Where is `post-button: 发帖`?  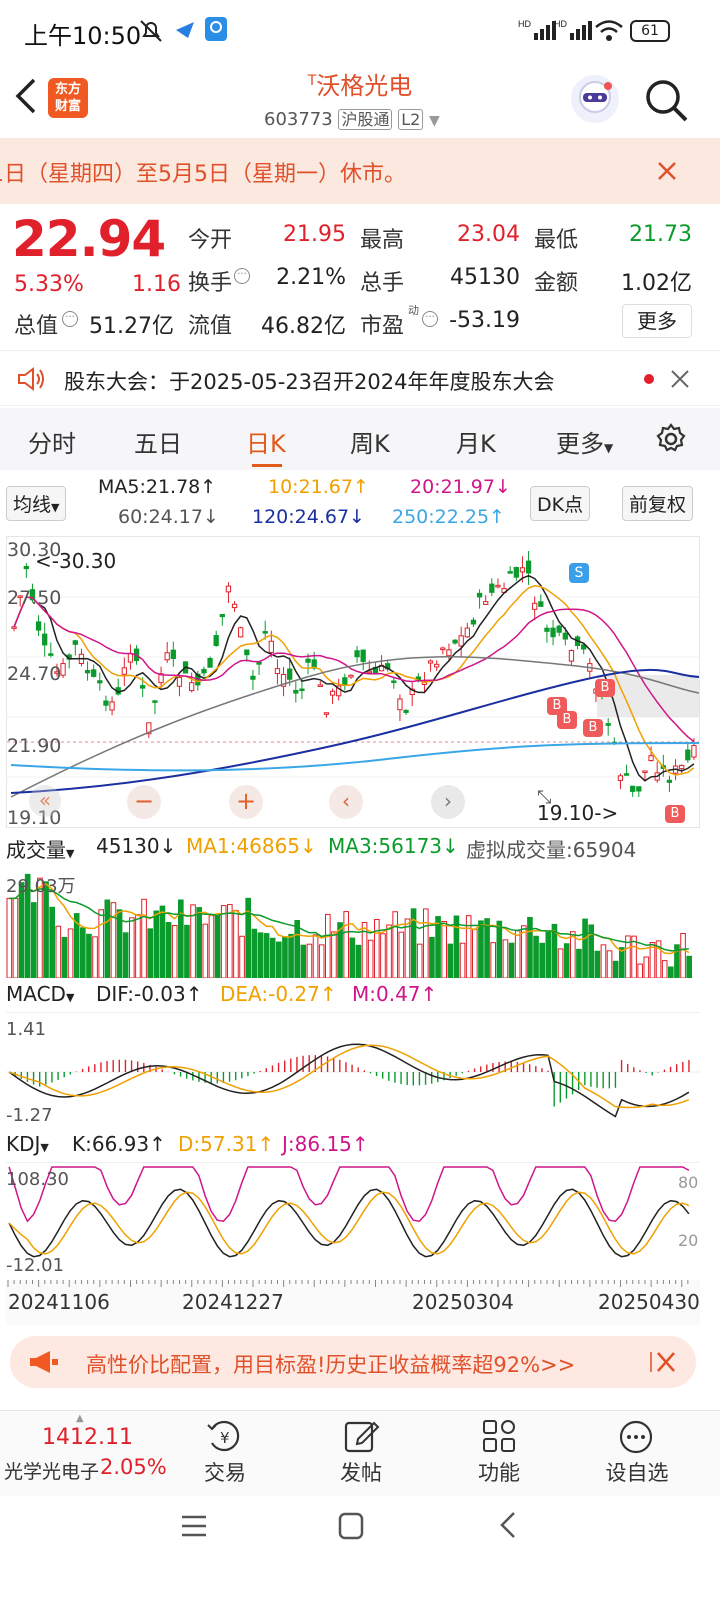
post-button: 发帖 is located at coordinates (361, 1454).